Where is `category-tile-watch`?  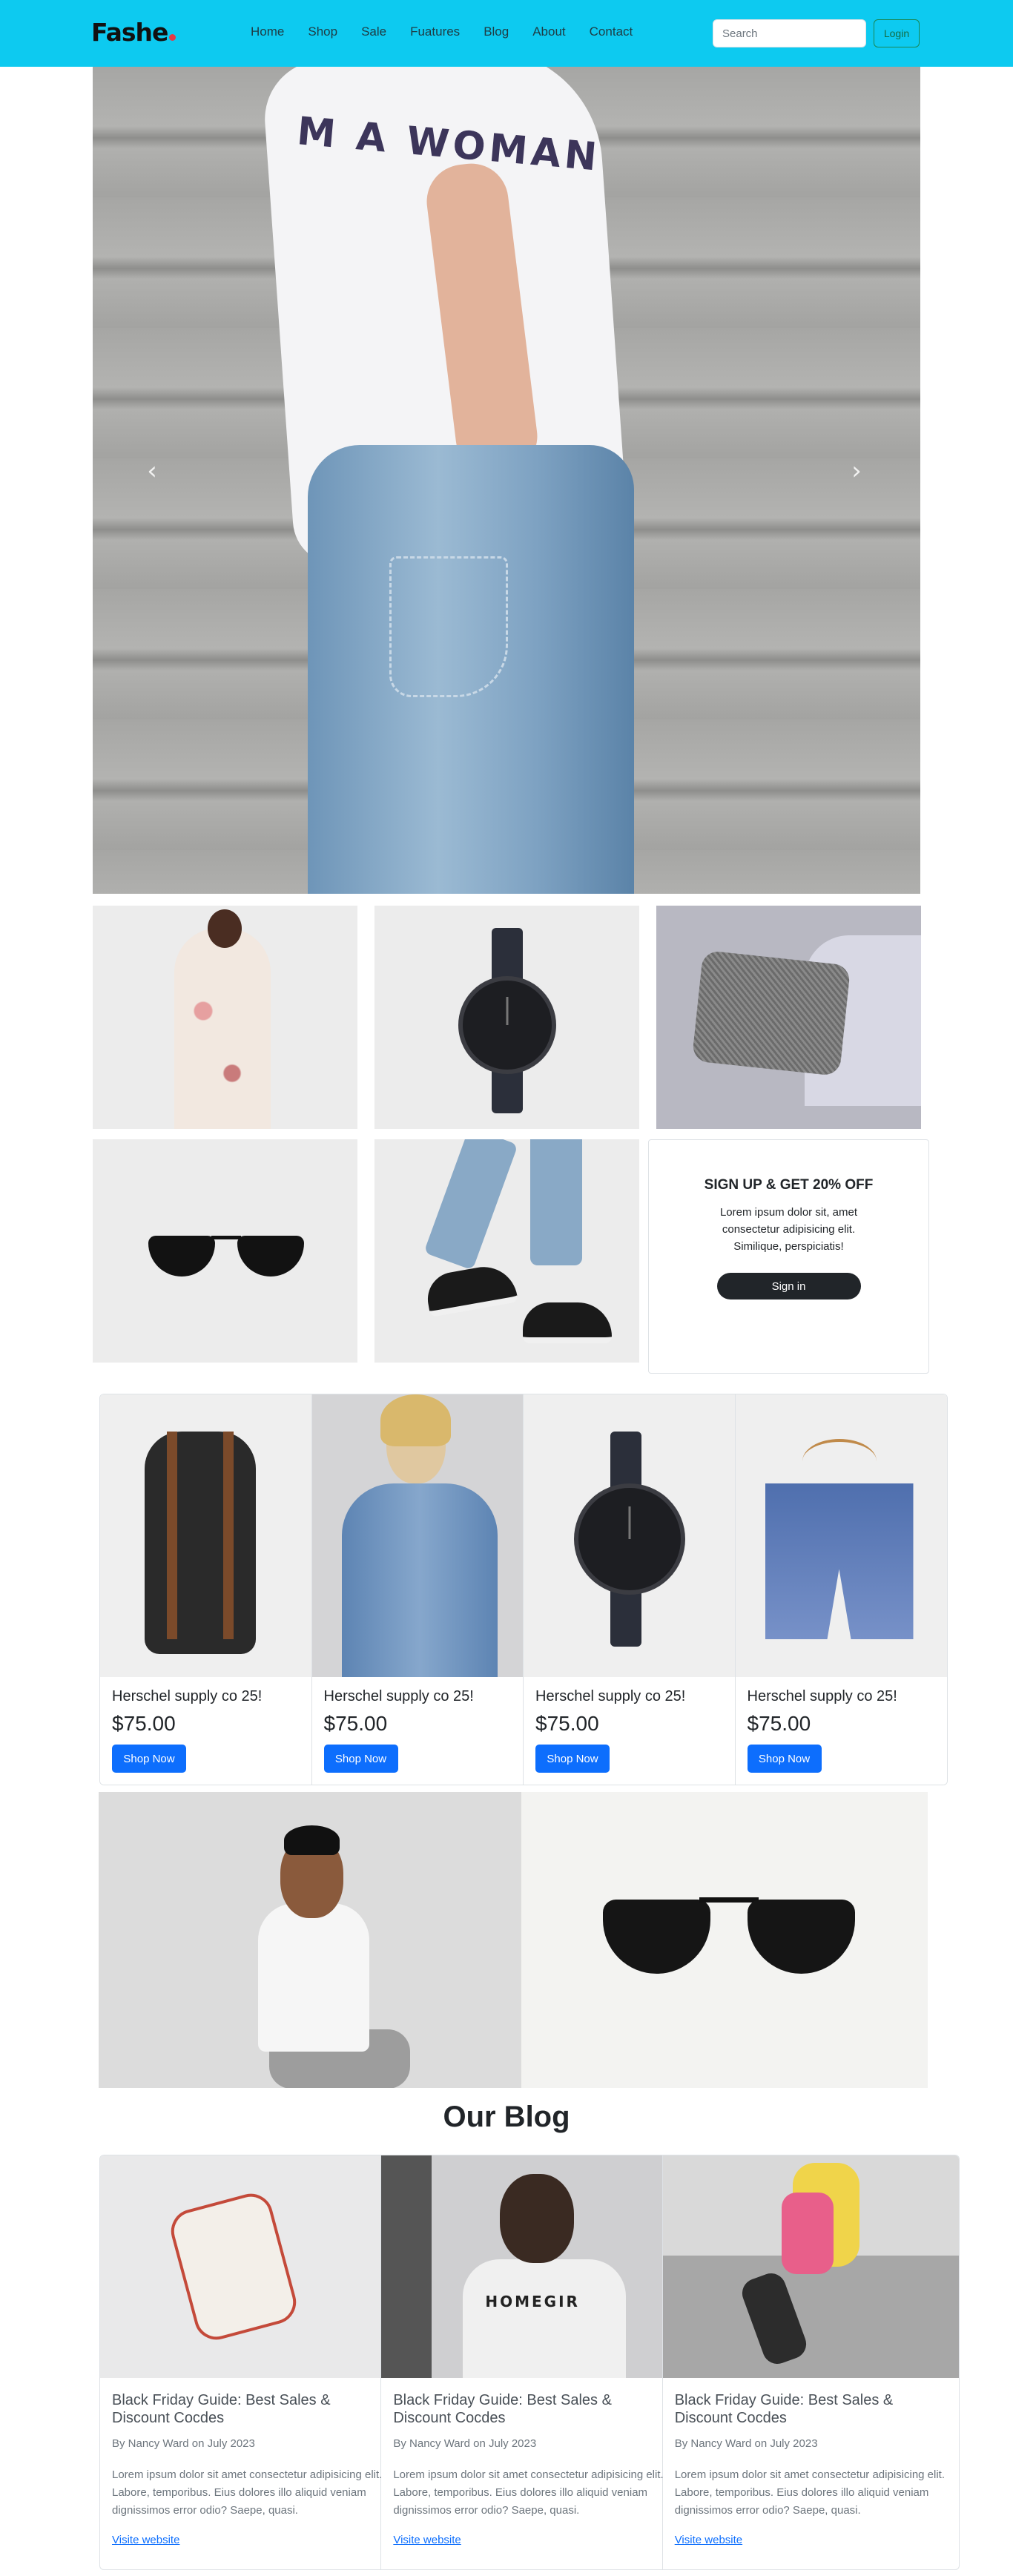 category-tile-watch is located at coordinates (506, 1018).